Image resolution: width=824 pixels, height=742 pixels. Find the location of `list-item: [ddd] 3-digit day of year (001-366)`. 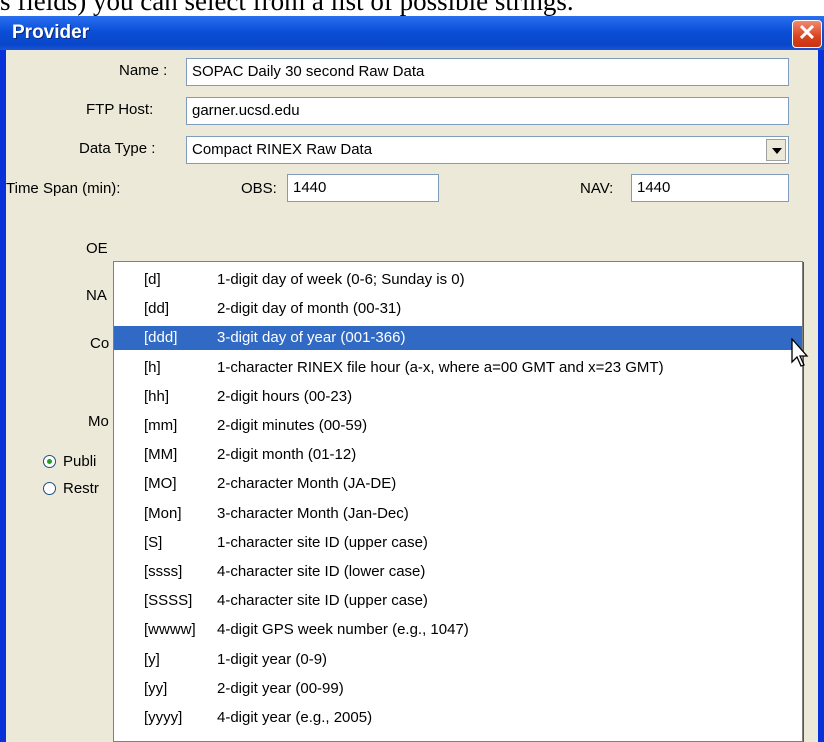

list-item: [ddd] 3-digit day of year (001-366) is located at coordinates (458, 338).